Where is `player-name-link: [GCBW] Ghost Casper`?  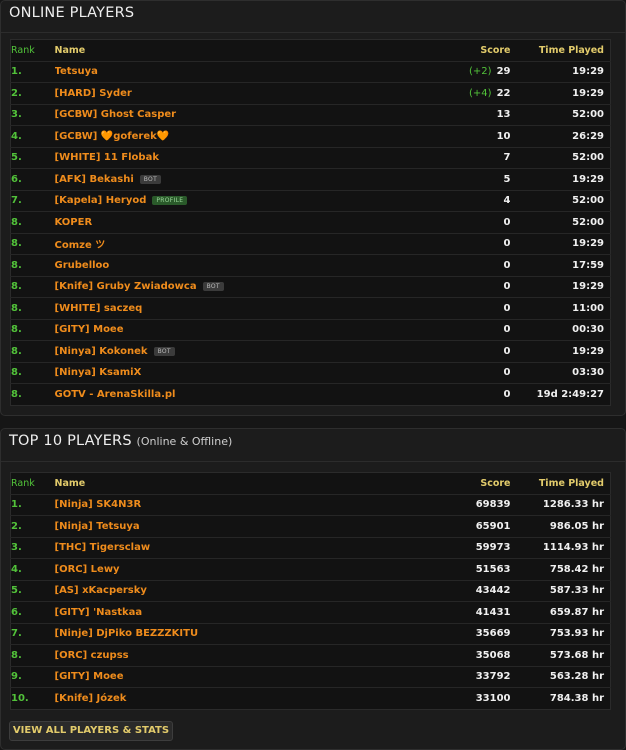
player-name-link: [GCBW] Ghost Casper is located at coordinates (116, 114).